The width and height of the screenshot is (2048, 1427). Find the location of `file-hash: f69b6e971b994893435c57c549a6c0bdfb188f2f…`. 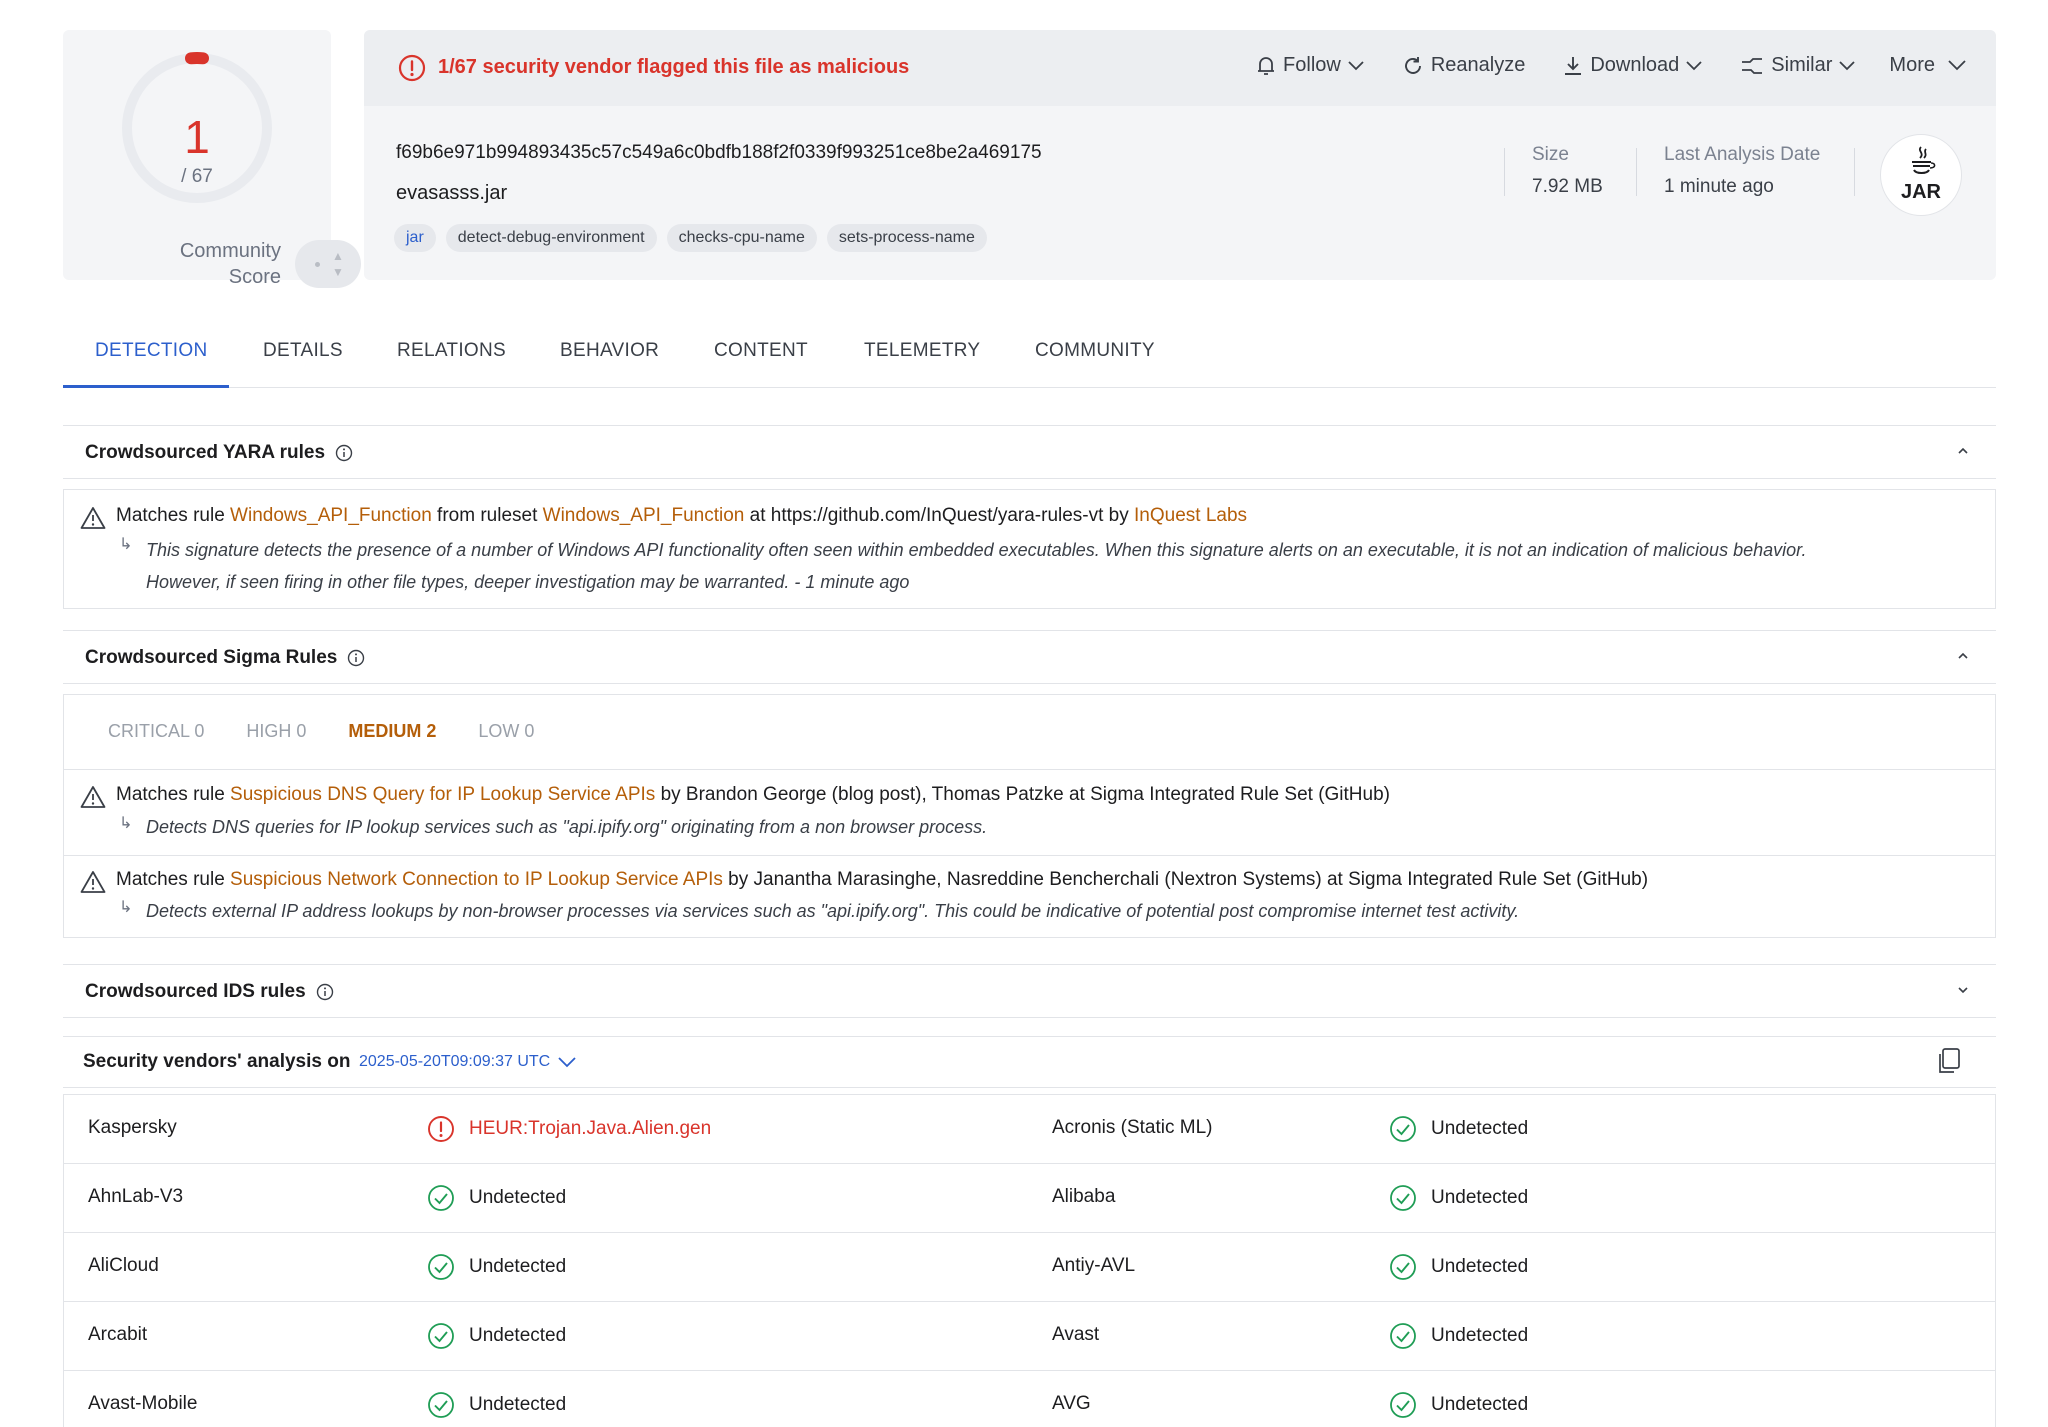

file-hash: f69b6e971b994893435c57c549a6c0bdfb188f2f… is located at coordinates (719, 153).